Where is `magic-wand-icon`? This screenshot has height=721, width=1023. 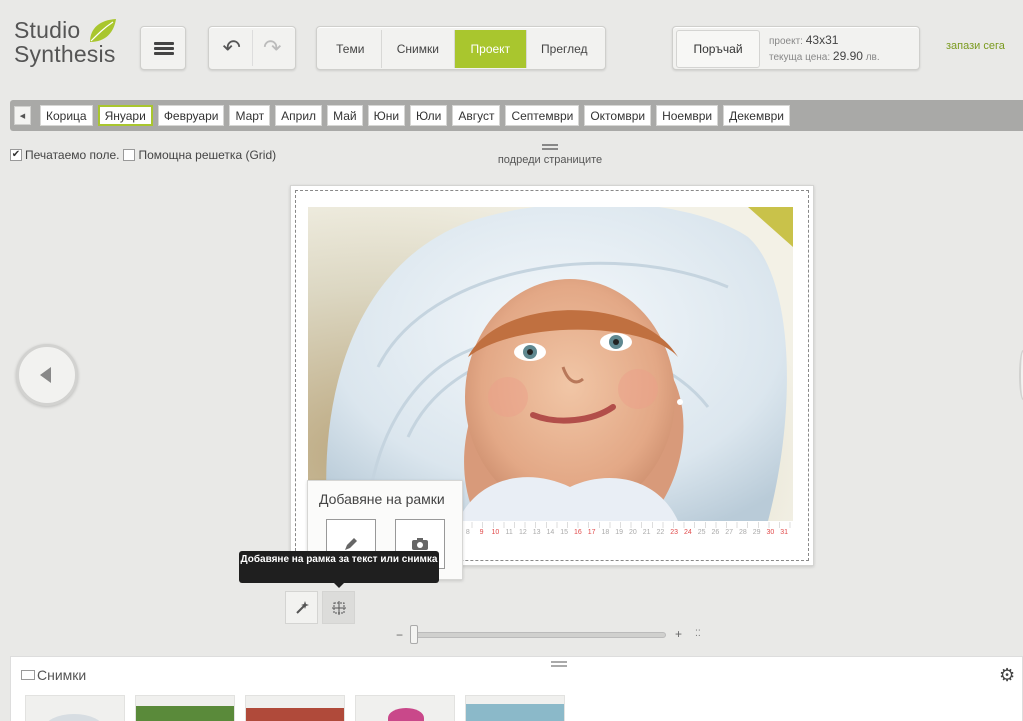
magic-wand-icon is located at coordinates (302, 607).